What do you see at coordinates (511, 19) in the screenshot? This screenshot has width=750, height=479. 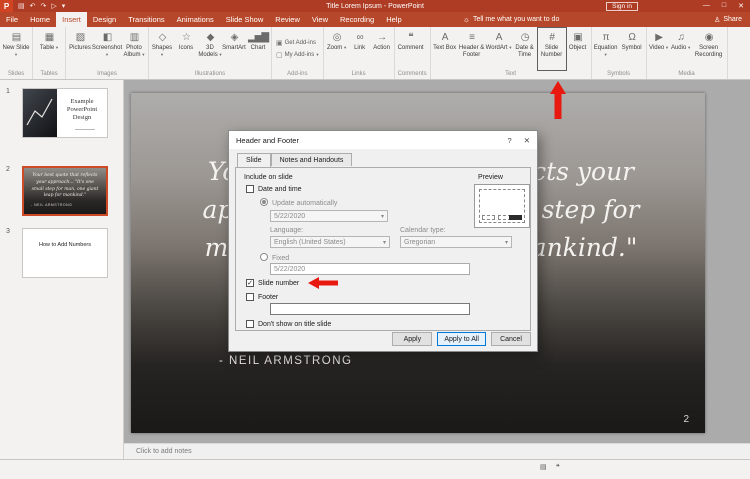 I see `tell-me-box: ☼ Tell me what you want to do` at bounding box center [511, 19].